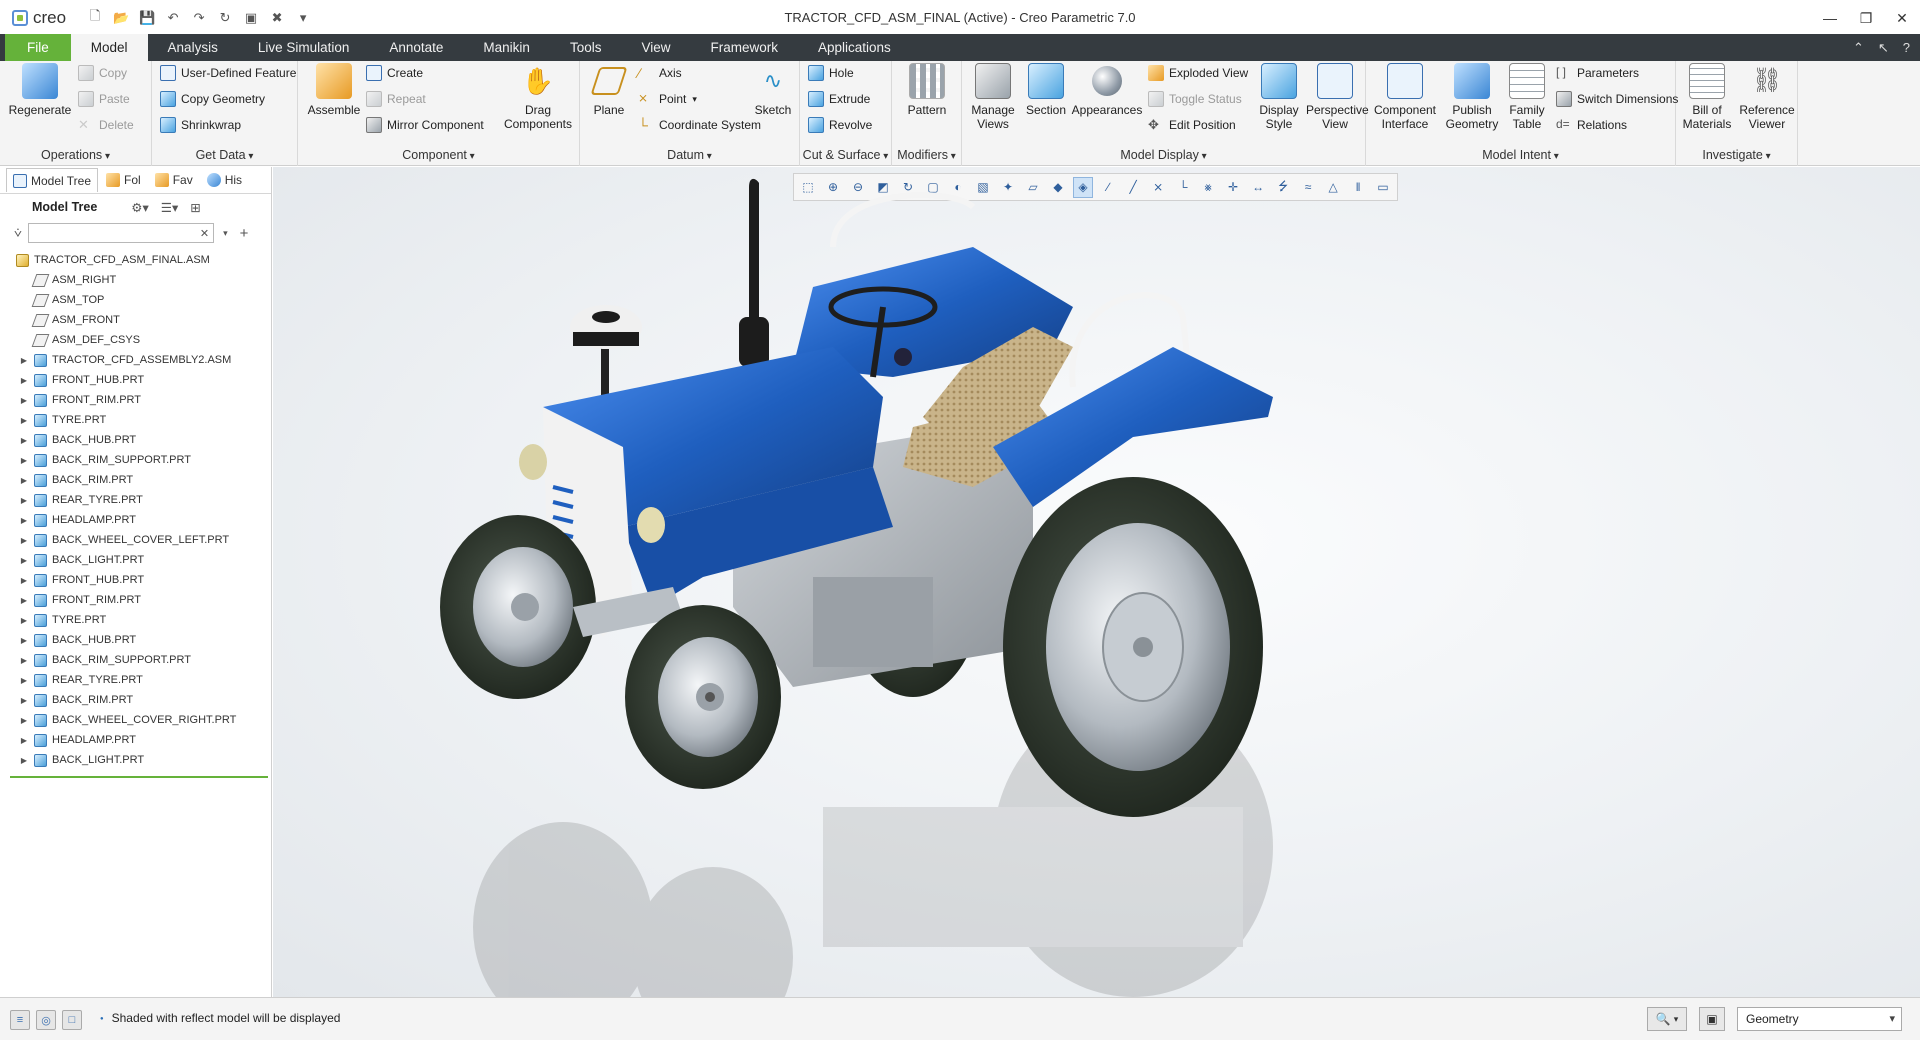 Image resolution: width=1920 pixels, height=1040 pixels. I want to click on selection-filter-select: Geometry, so click(1819, 1019).